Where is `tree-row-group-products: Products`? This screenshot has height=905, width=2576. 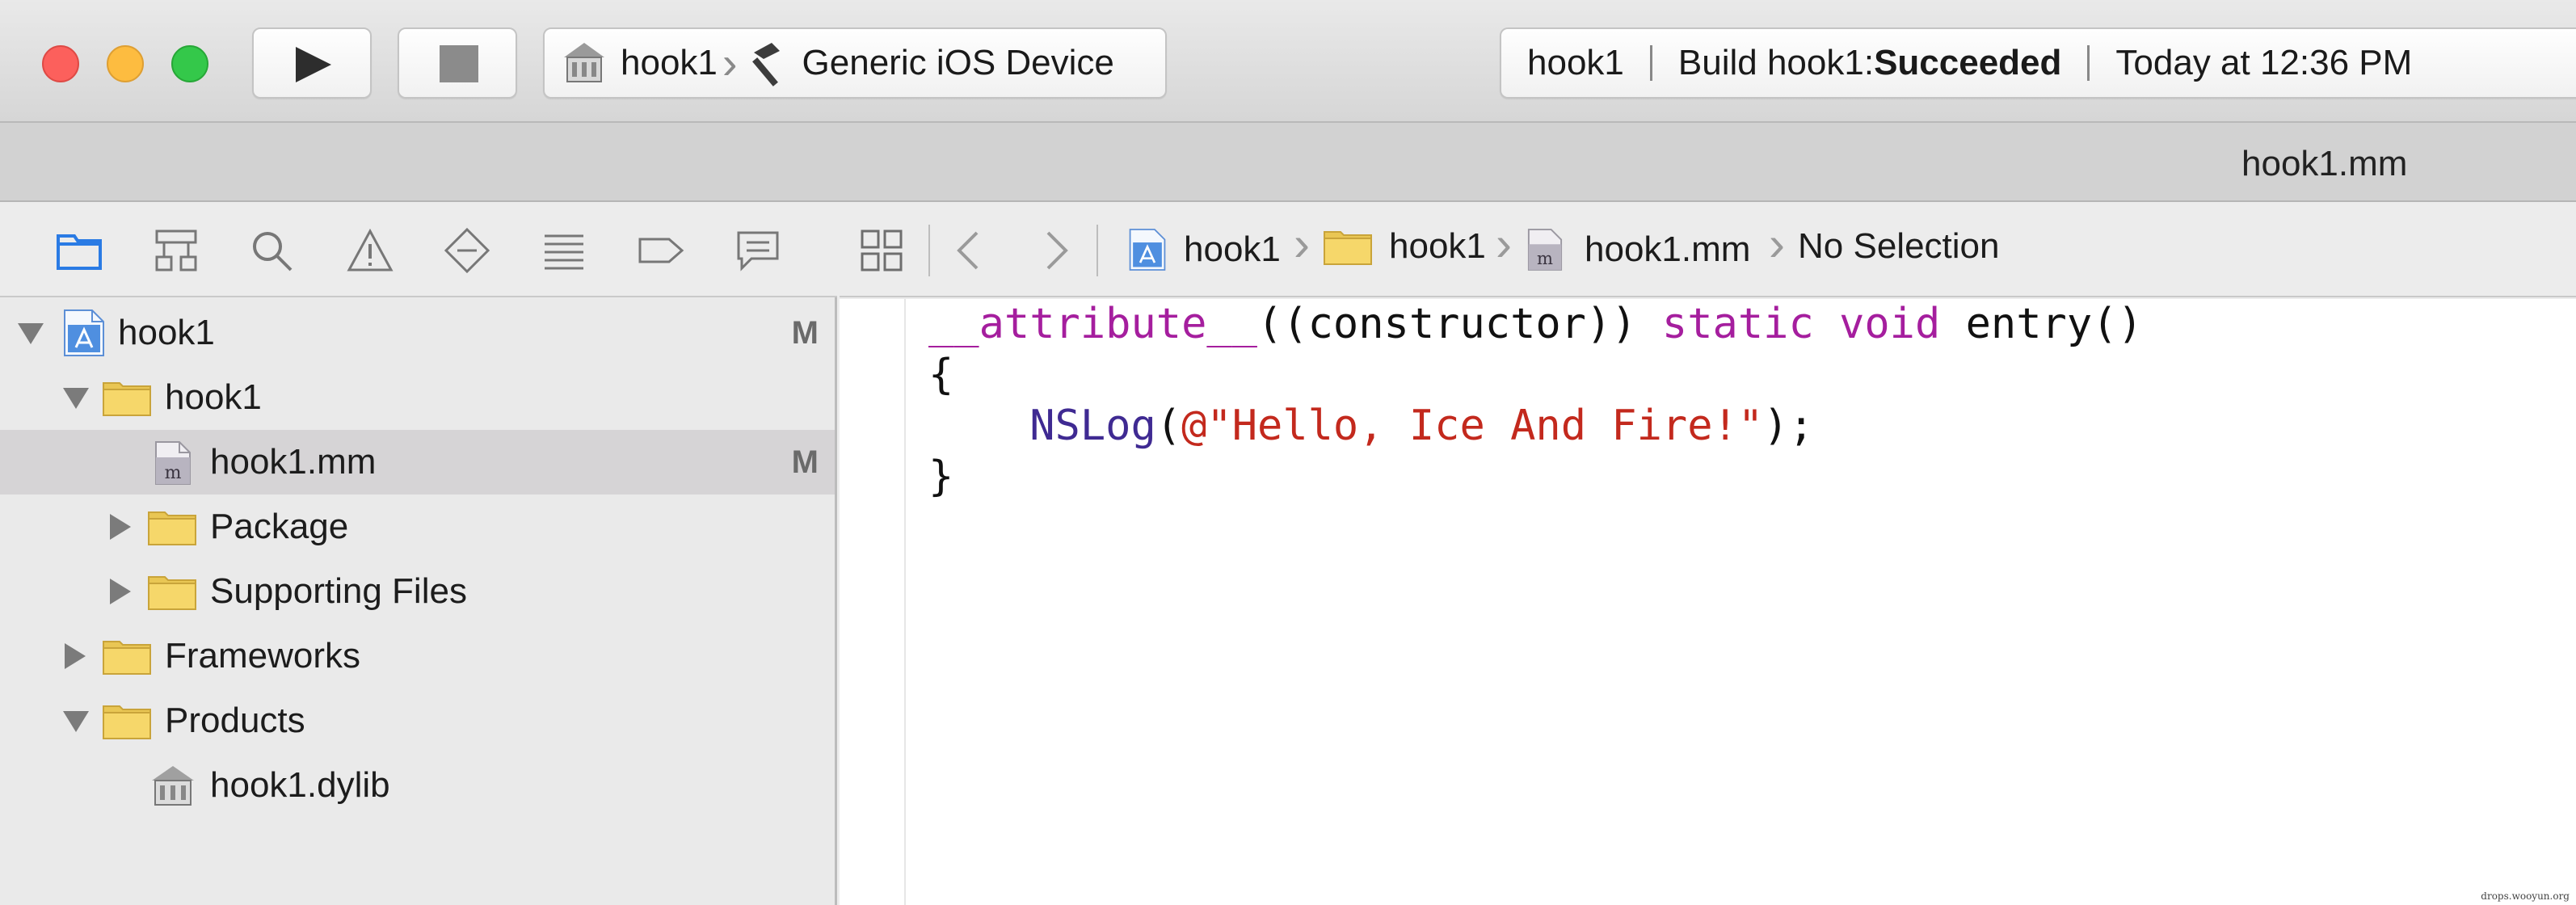
tree-row-group-products: Products is located at coordinates (417, 720).